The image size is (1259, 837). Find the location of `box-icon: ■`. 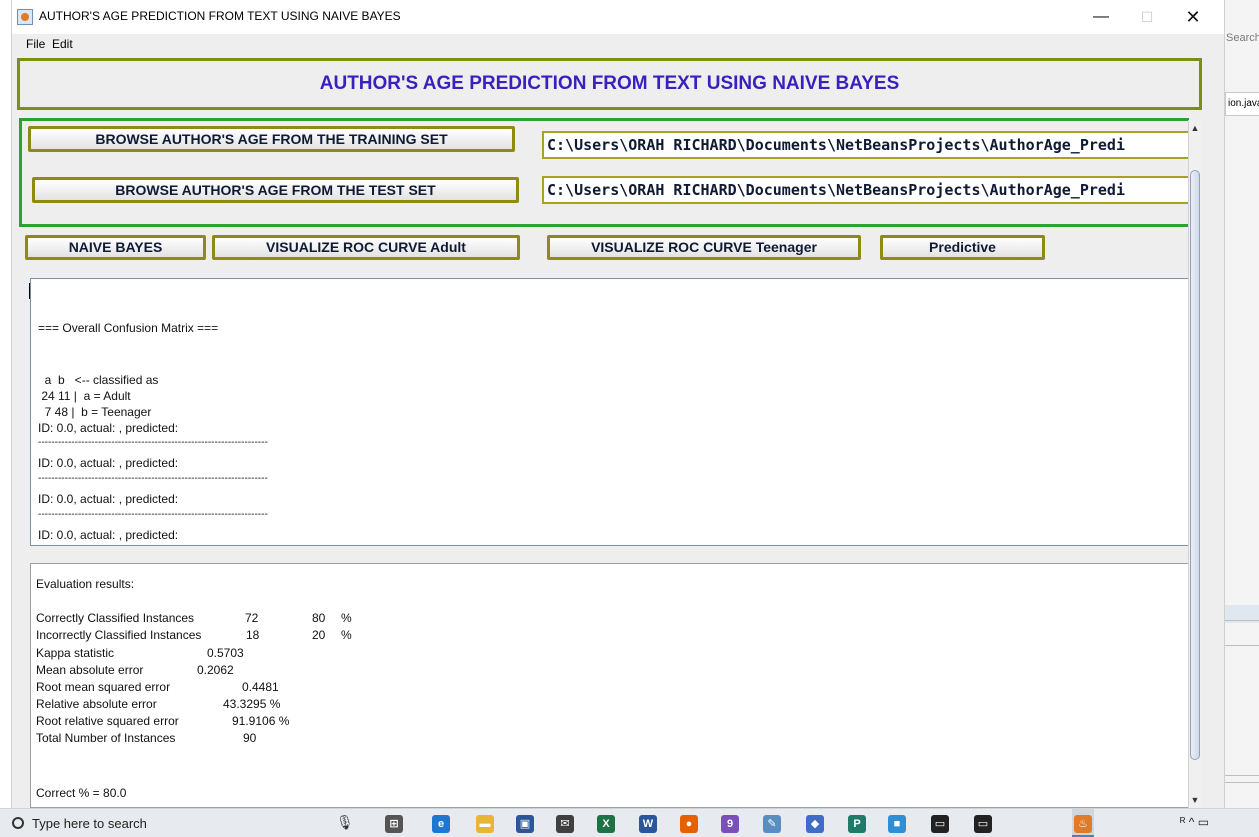

box-icon: ■ is located at coordinates (897, 824).